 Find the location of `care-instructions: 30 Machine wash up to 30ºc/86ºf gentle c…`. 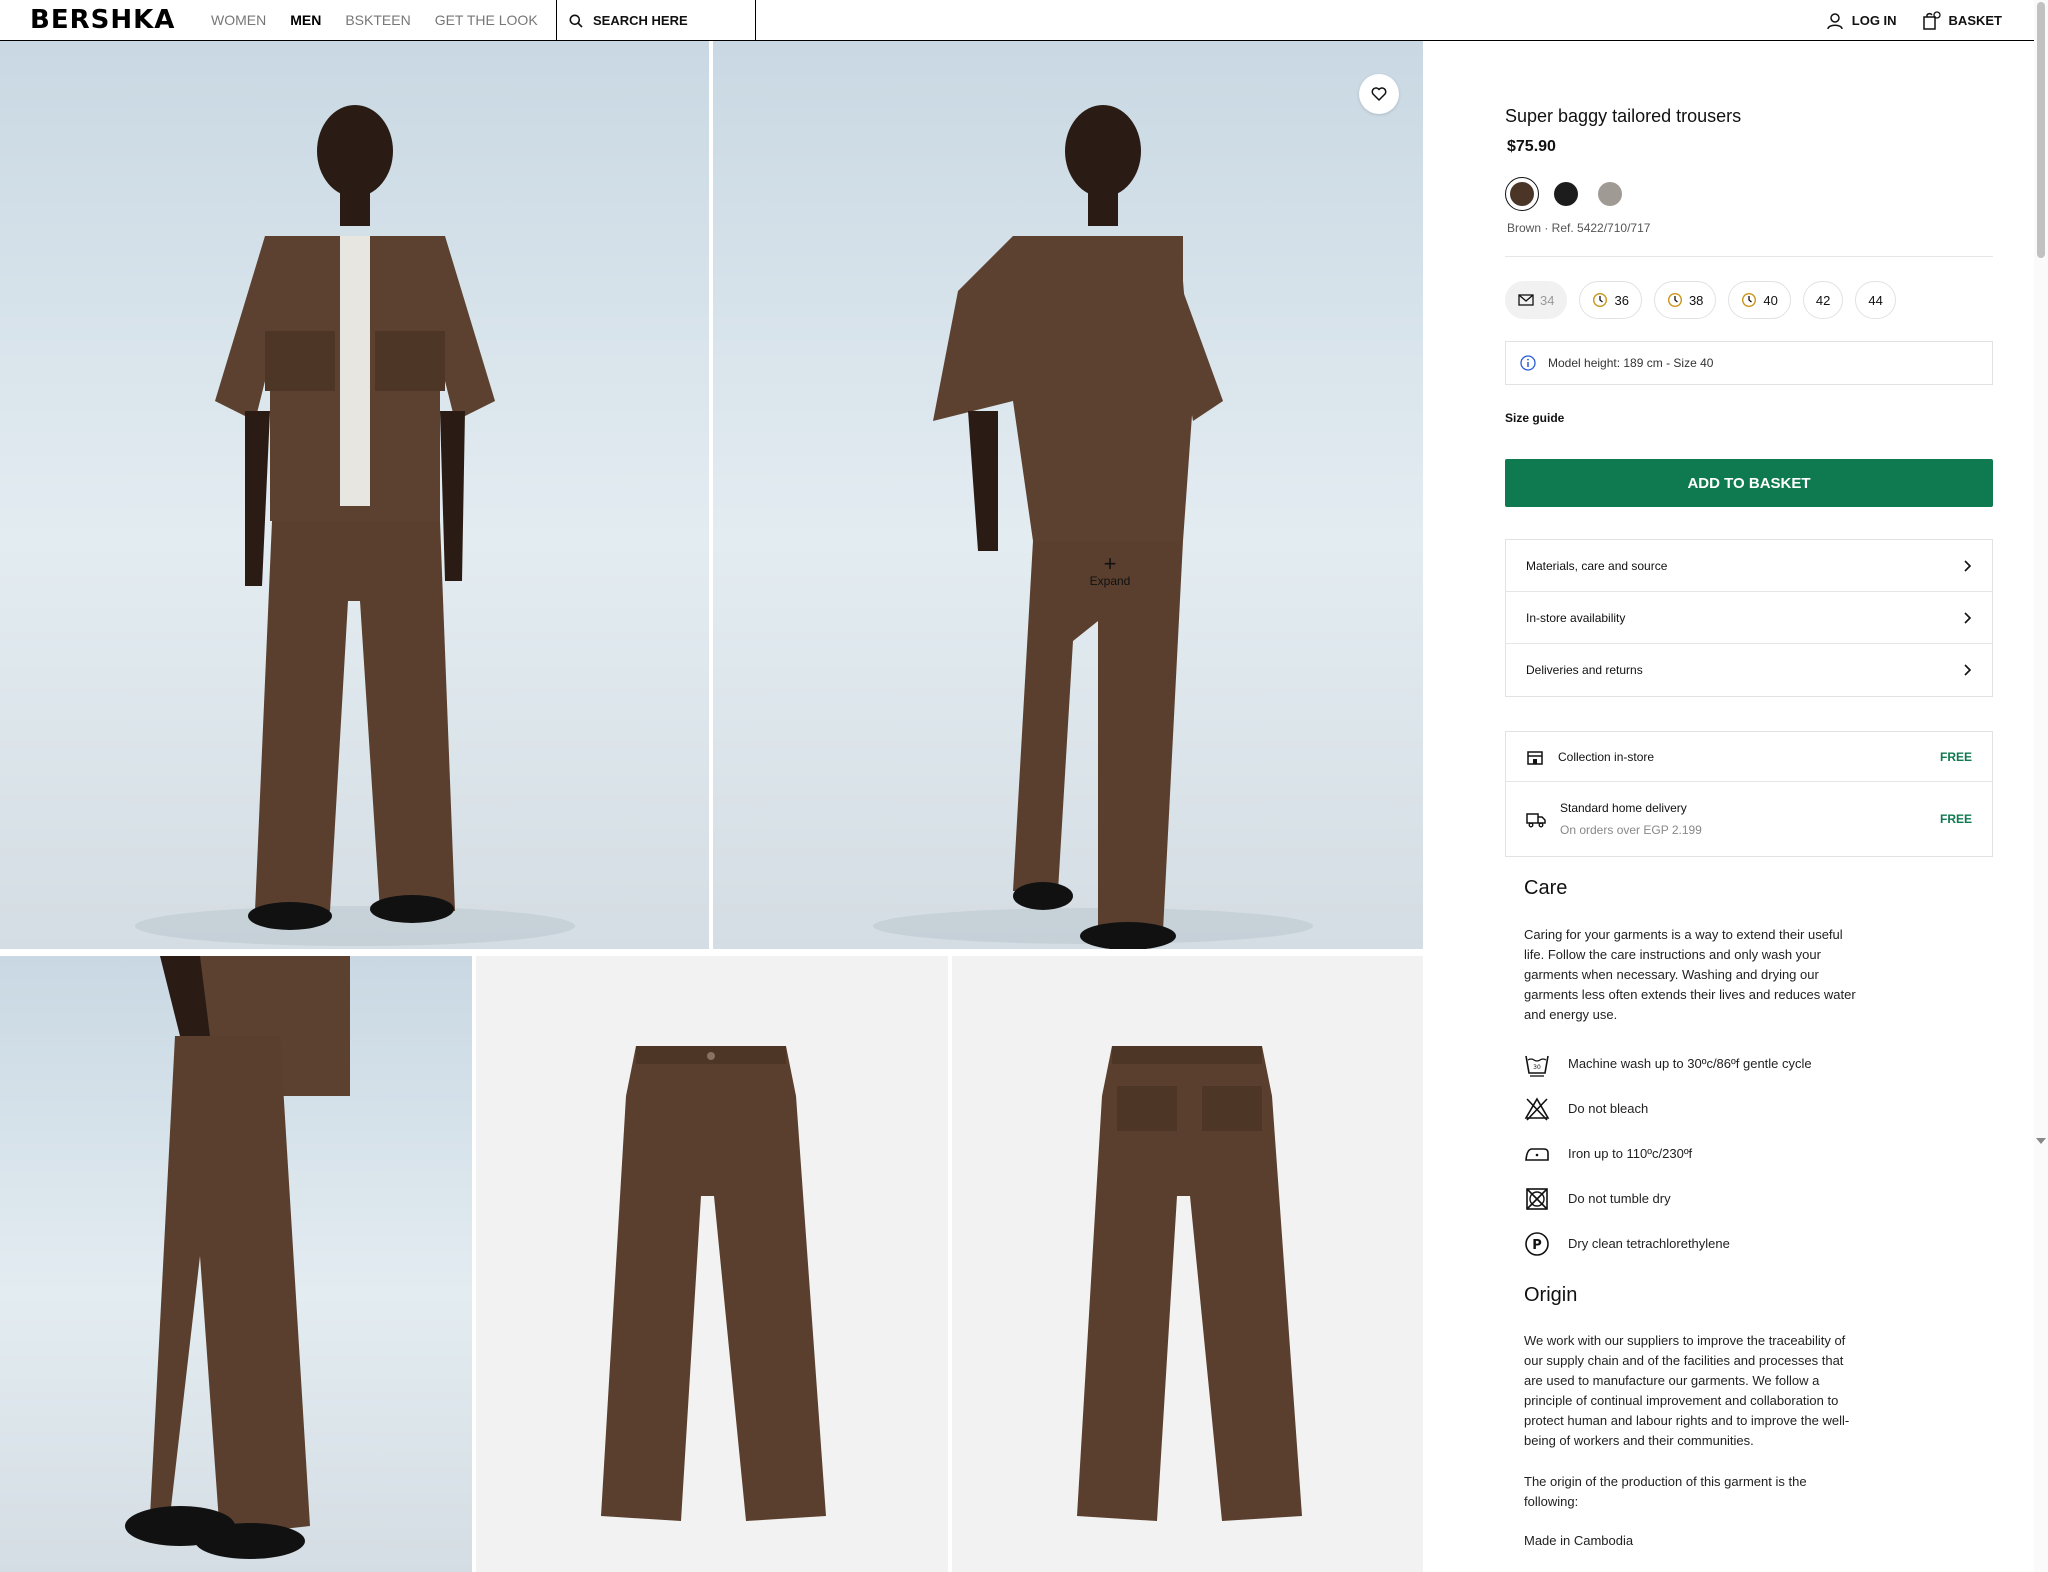

care-instructions: 30 Machine wash up to 30ºc/86ºf gentle c… is located at coordinates (1668, 1153).